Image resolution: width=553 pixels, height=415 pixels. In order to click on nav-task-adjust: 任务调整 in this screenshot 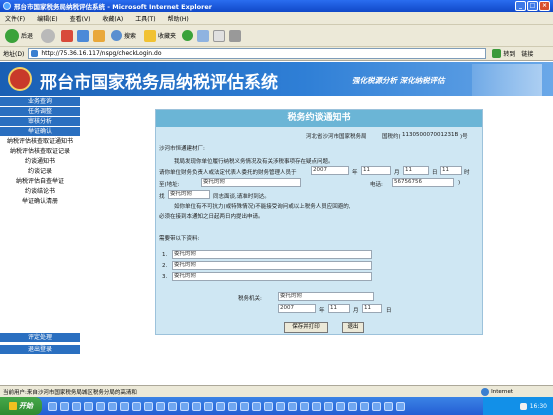, I will do `click(40, 112)`.